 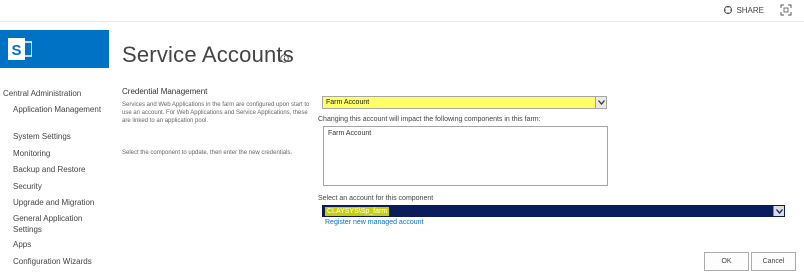 I want to click on nav-item-system-settings: System Settings, so click(x=60, y=136).